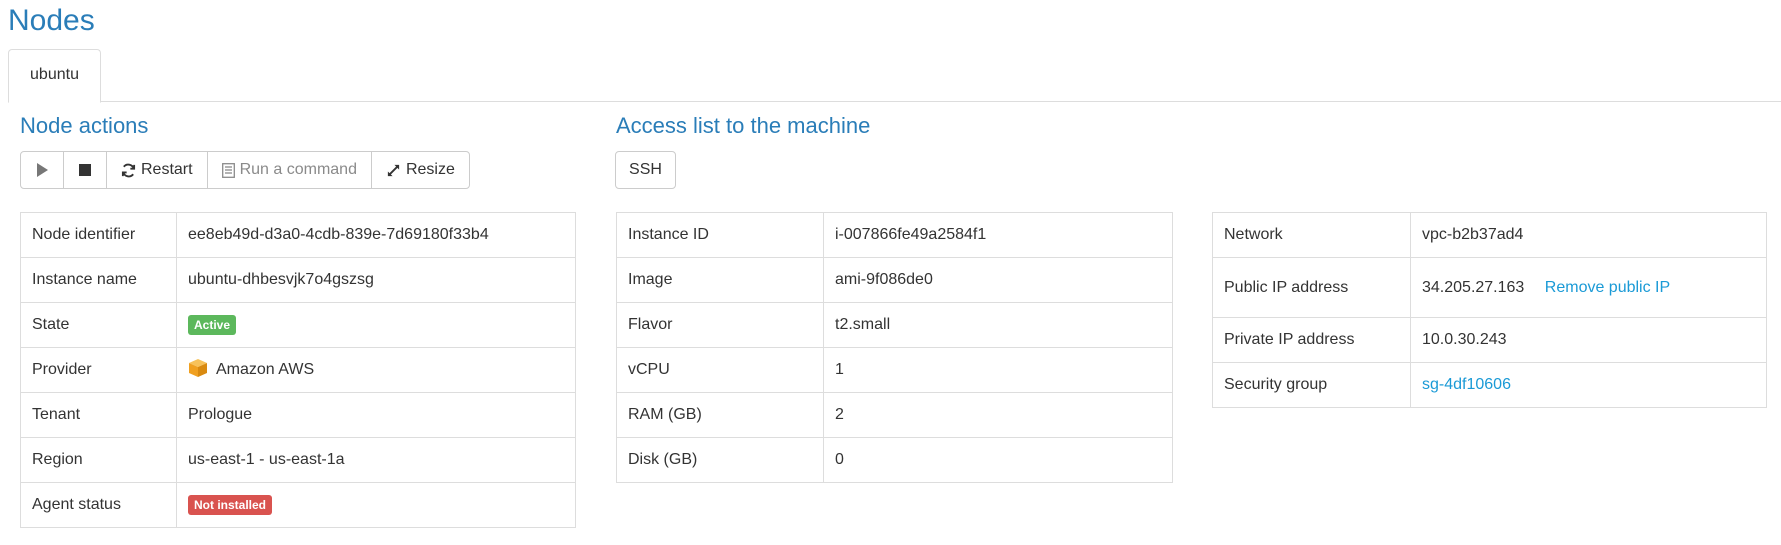 Image resolution: width=1781 pixels, height=545 pixels. I want to click on table-row: Provider Amazon AWS, so click(298, 370).